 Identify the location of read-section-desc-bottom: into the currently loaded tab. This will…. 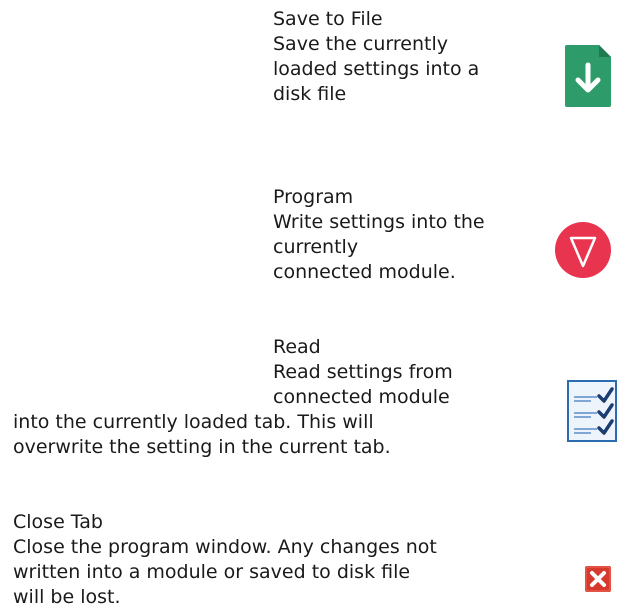
(202, 435).